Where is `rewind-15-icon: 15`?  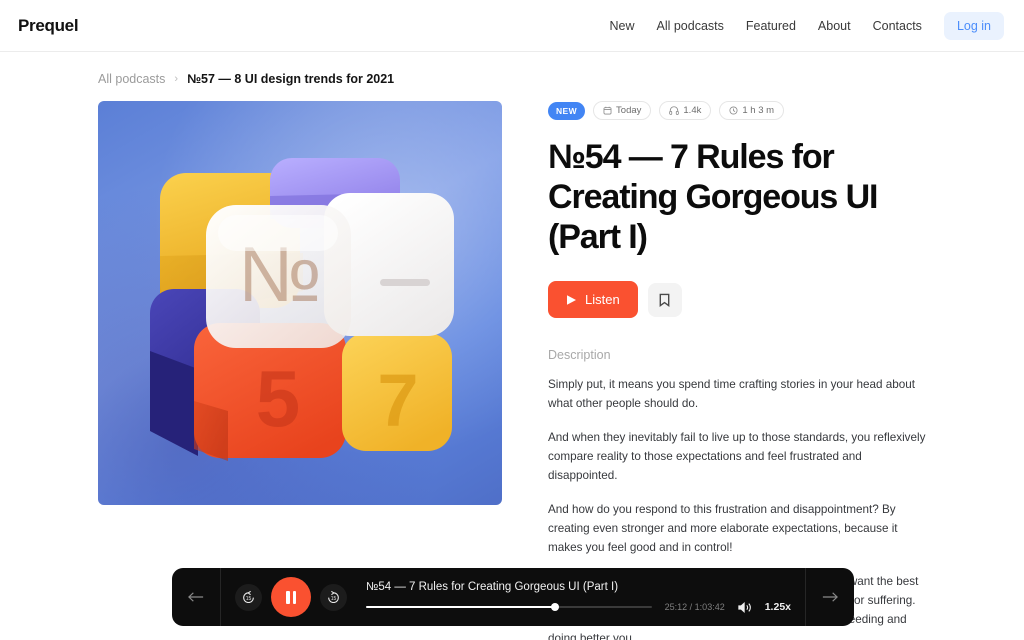 rewind-15-icon: 15 is located at coordinates (248, 596).